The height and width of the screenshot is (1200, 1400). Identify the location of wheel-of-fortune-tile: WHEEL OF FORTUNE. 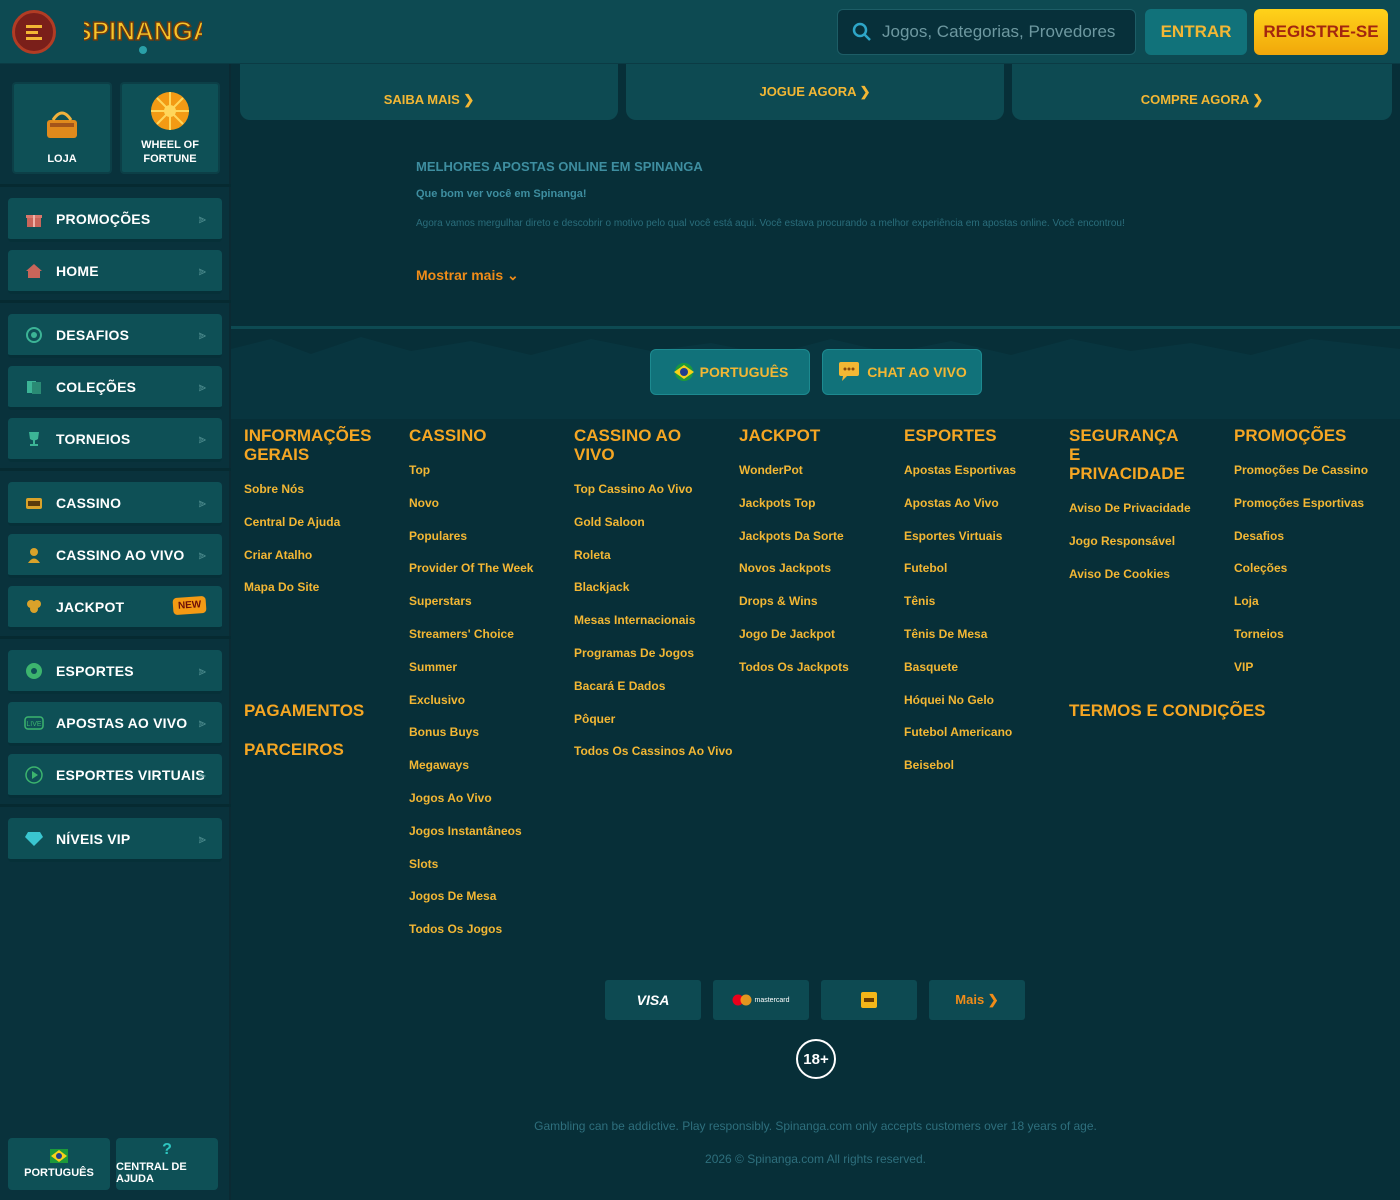
(170, 128).